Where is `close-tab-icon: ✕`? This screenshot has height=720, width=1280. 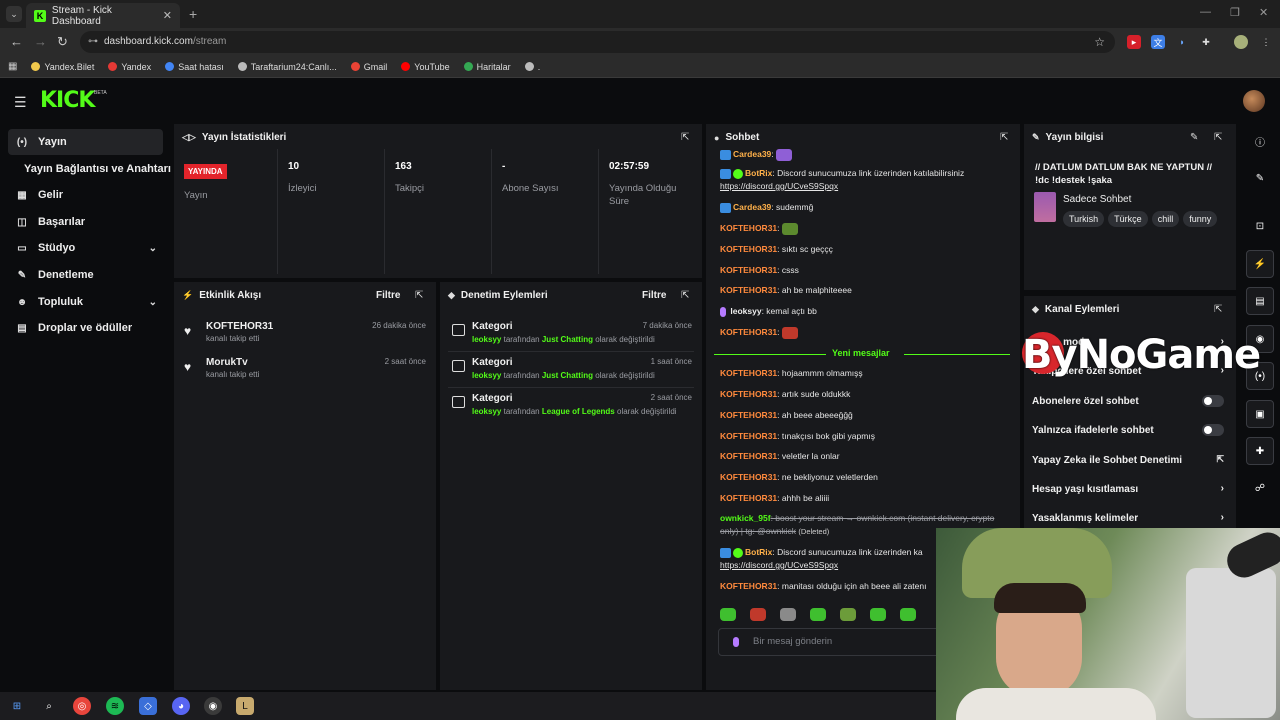 close-tab-icon: ✕ is located at coordinates (167, 15).